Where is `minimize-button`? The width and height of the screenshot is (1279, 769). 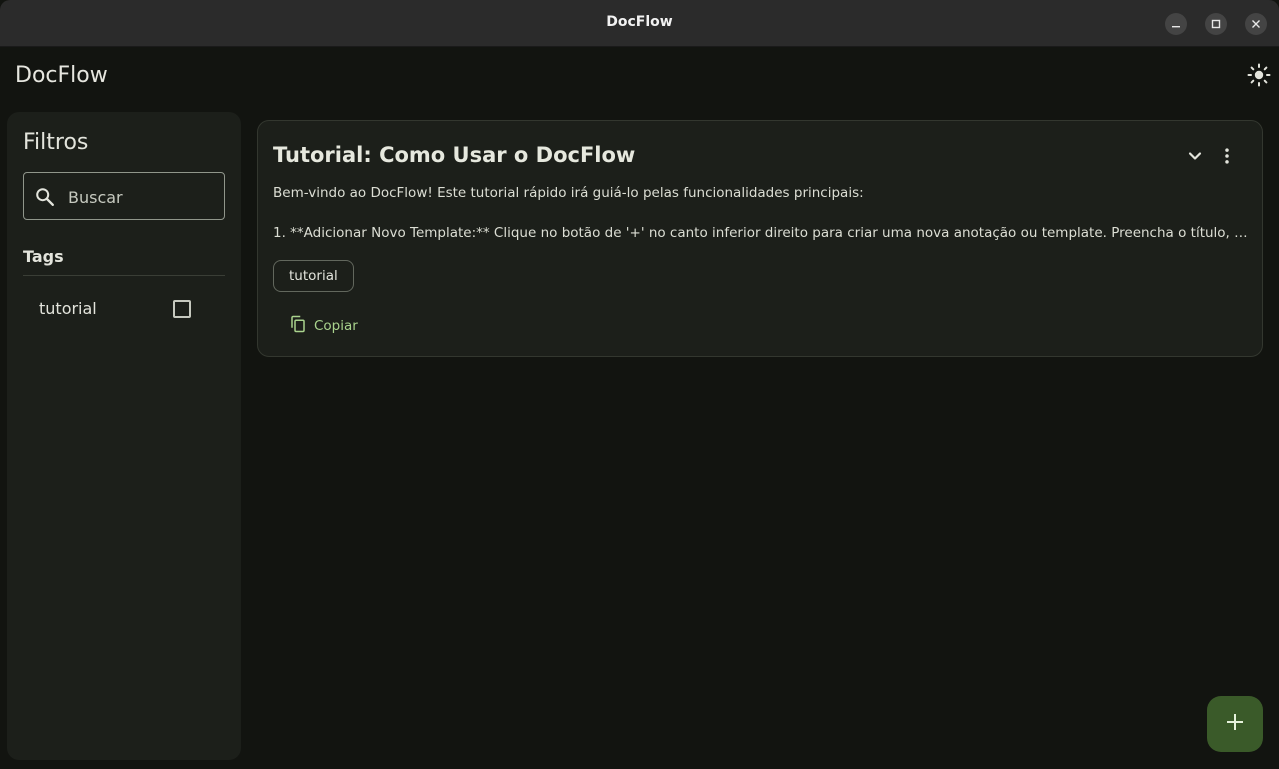 minimize-button is located at coordinates (1176, 24).